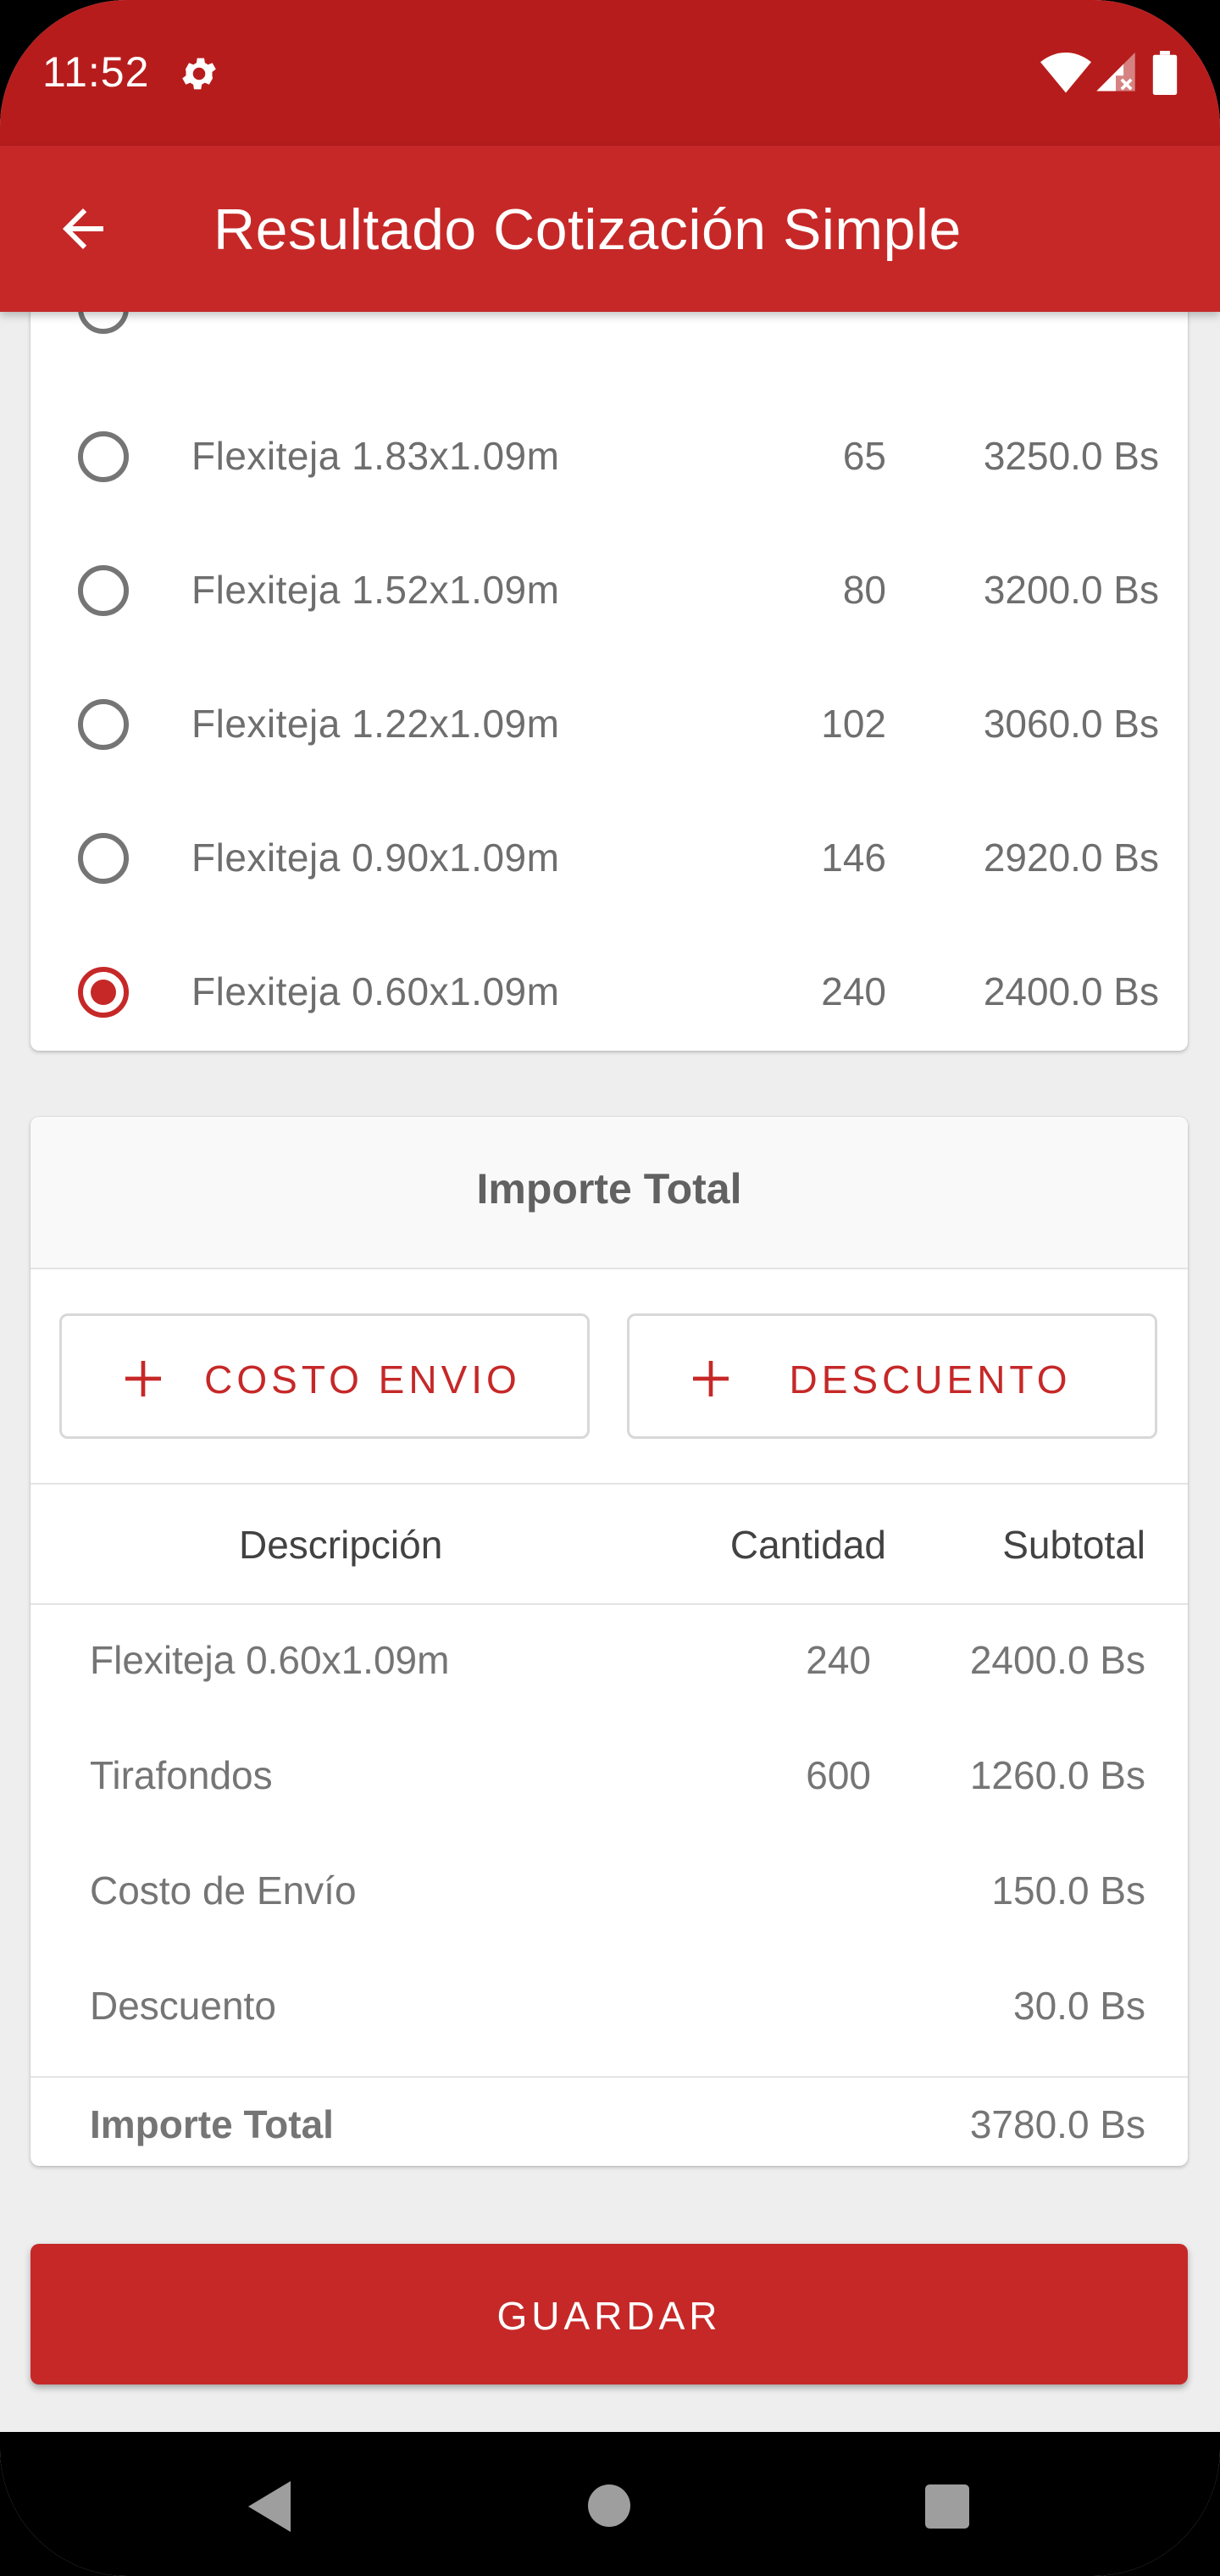 The width and height of the screenshot is (1220, 2576). I want to click on column-header-subtotal: Subtotal, so click(1073, 1545).